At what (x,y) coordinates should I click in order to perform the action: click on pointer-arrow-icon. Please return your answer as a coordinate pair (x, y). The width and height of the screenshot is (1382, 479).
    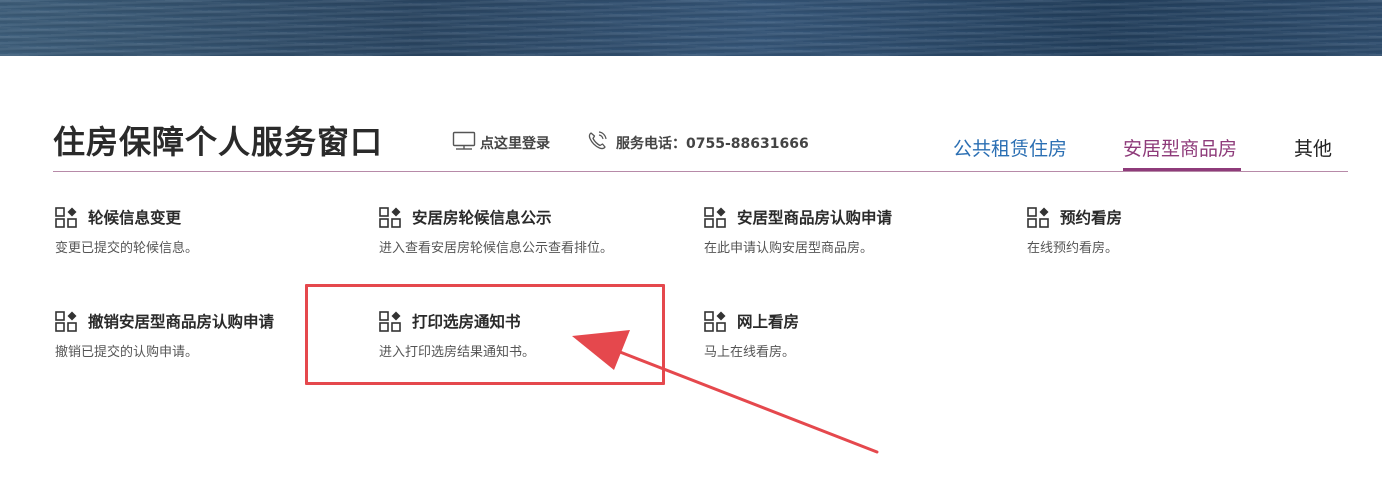
    Looking at the image, I should click on (725, 392).